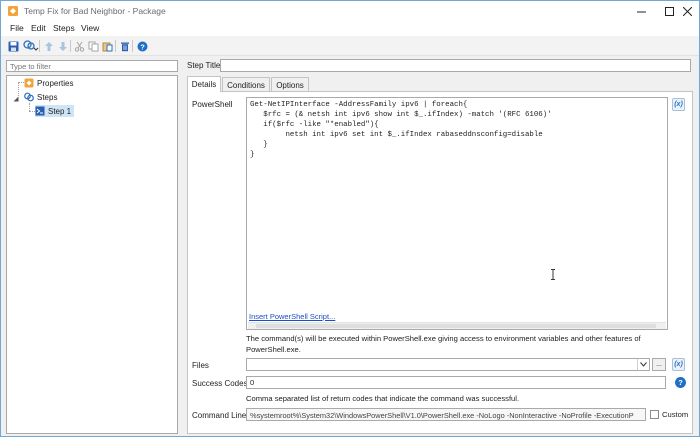 The width and height of the screenshot is (700, 437). I want to click on toolbar: ?, so click(350, 46).